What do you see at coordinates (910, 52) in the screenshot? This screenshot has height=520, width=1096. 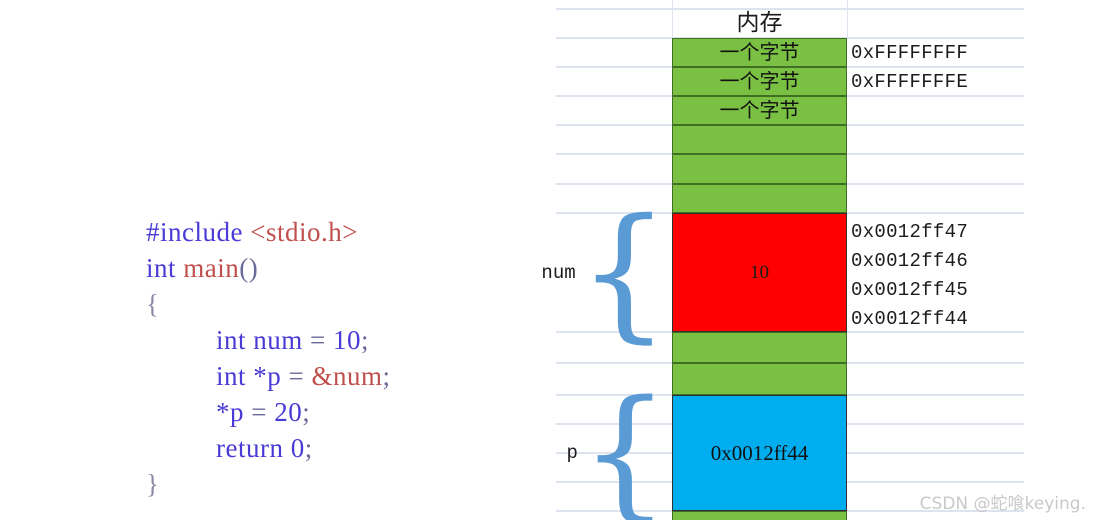 I see `addr-ffffffff: 0xFFFFFFFF` at bounding box center [910, 52].